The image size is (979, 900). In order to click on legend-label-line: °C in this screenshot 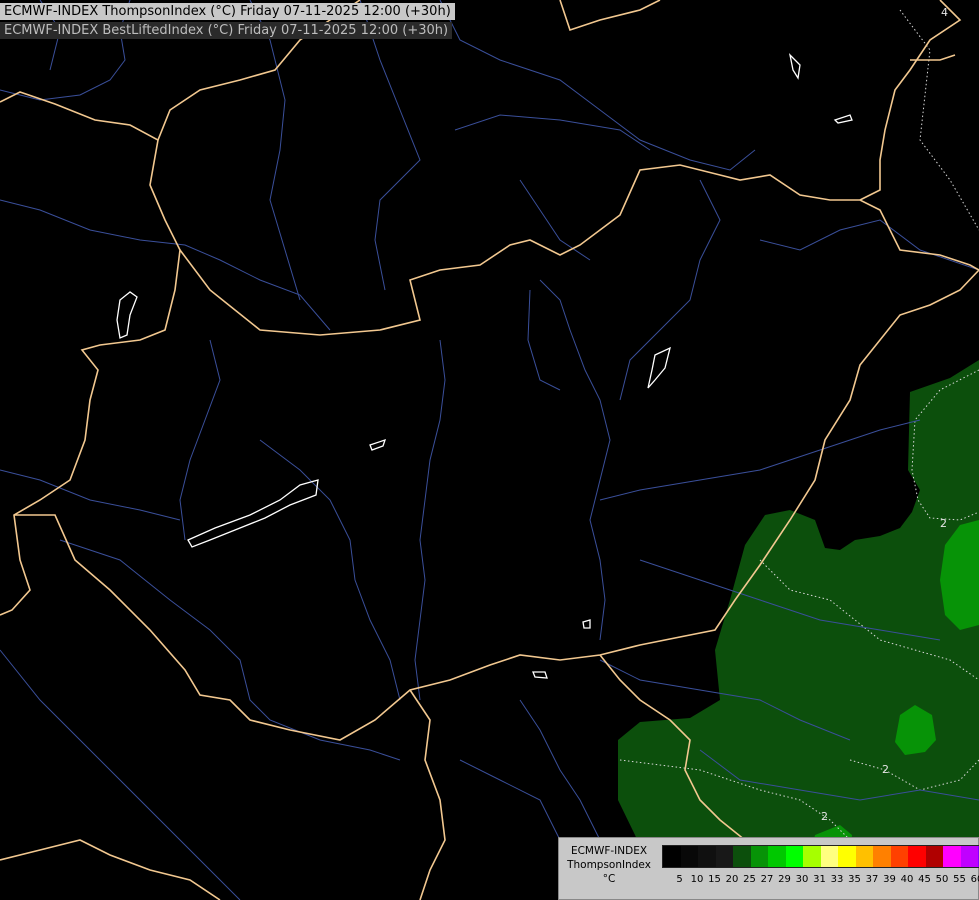, I will do `click(609, 879)`.